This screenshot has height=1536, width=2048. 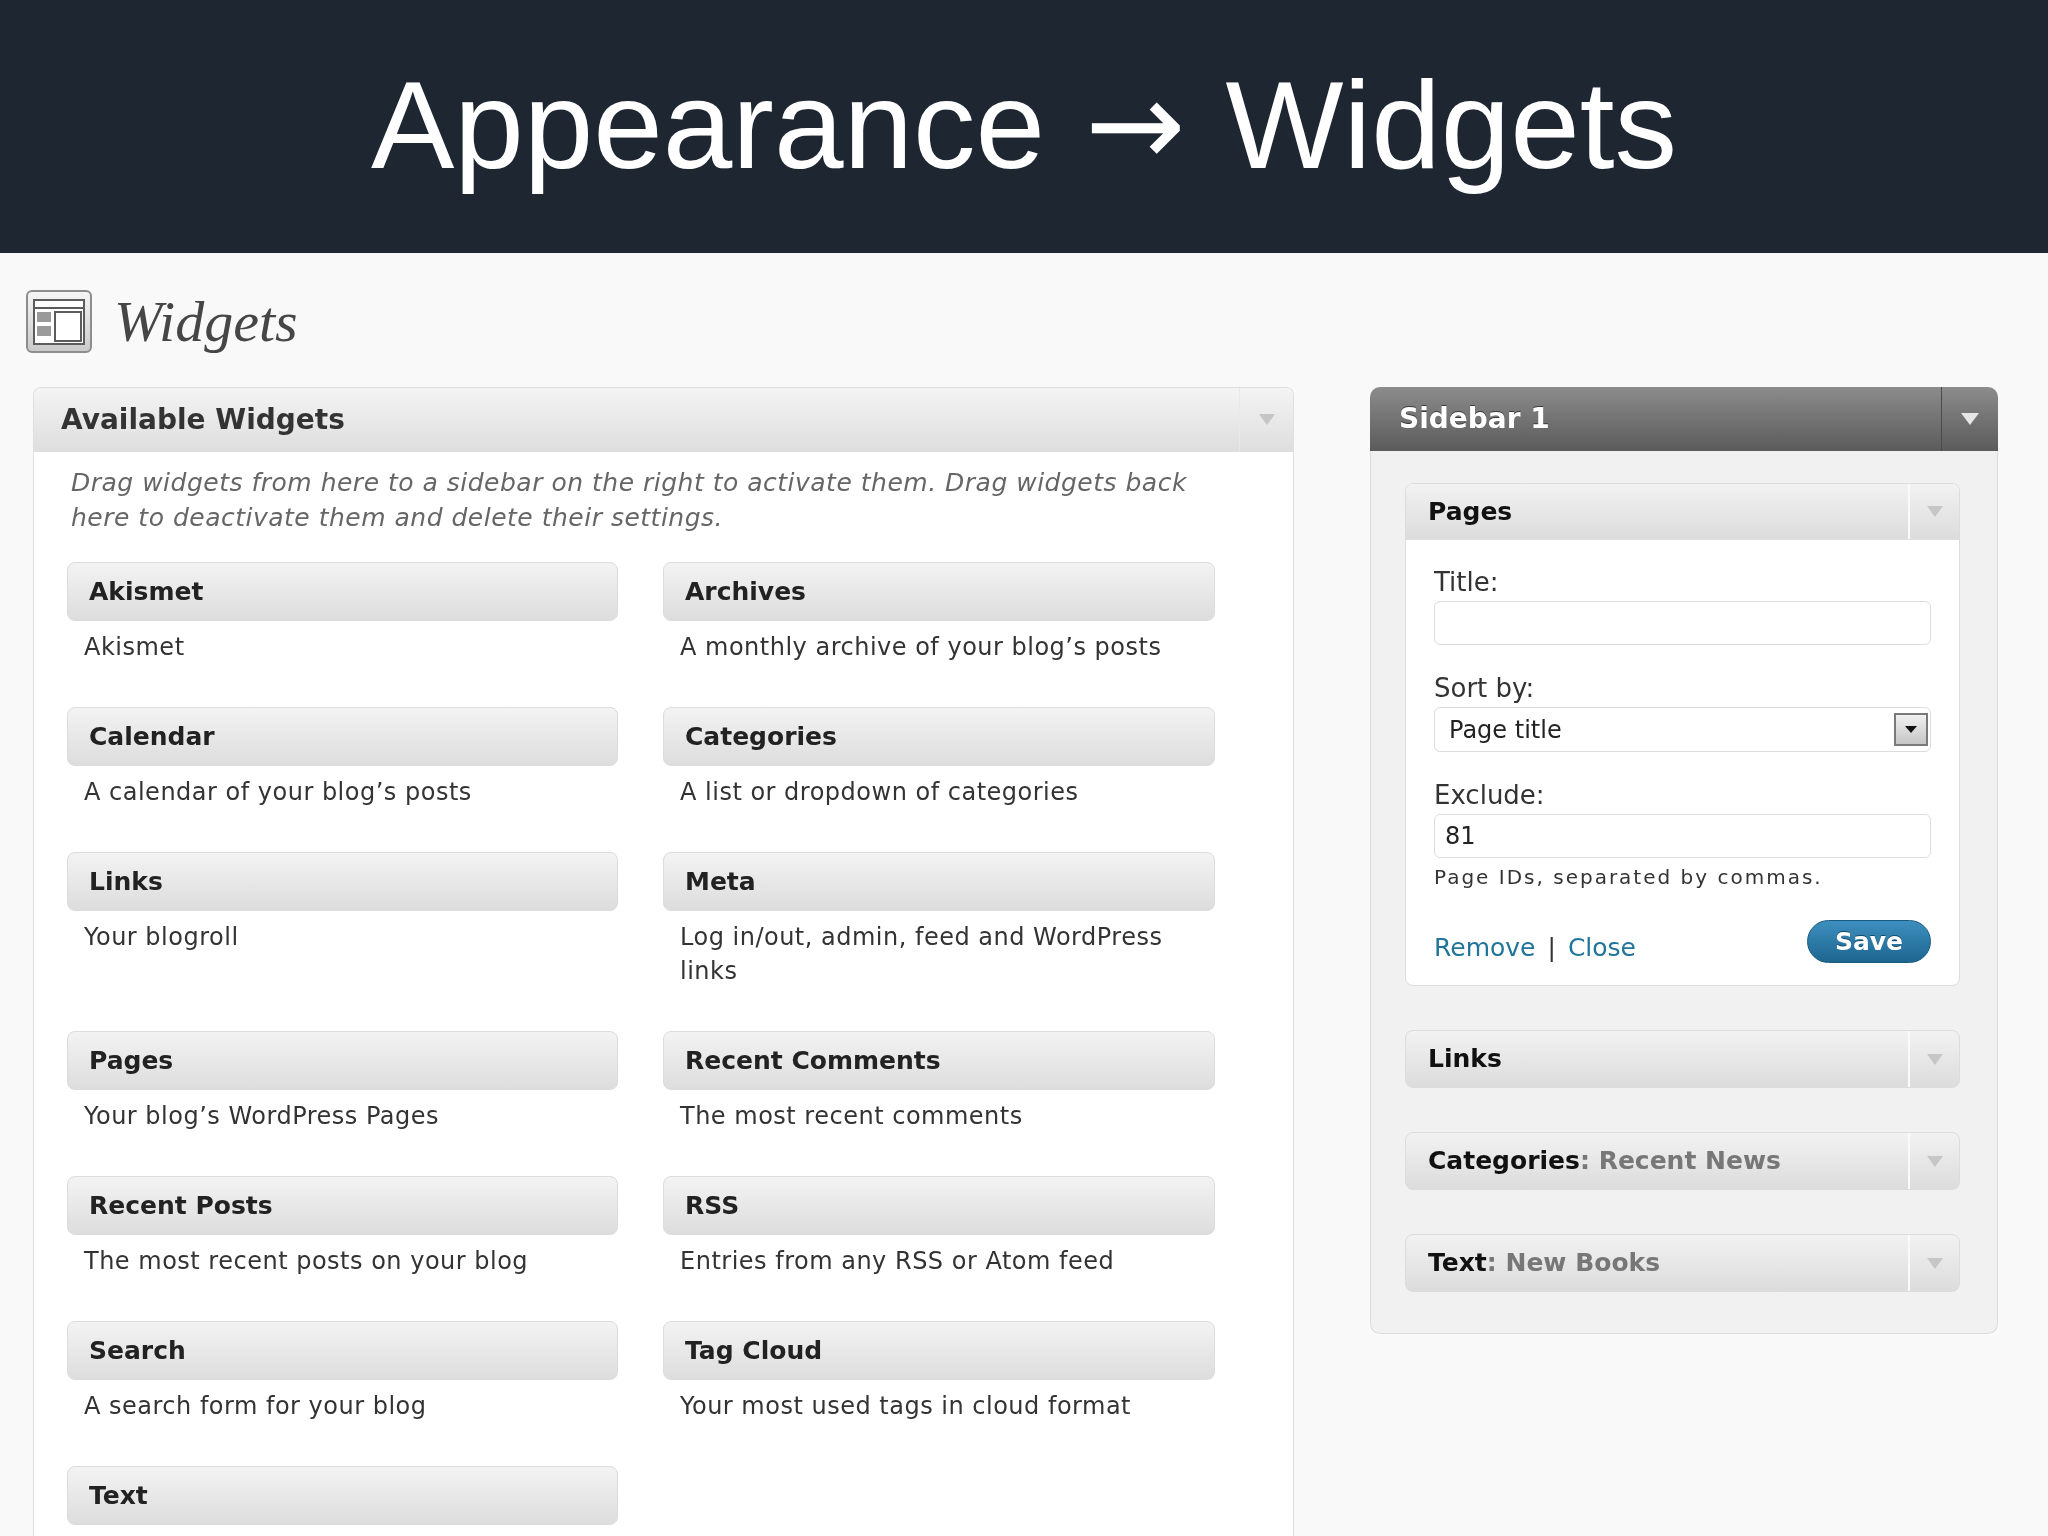 What do you see at coordinates (278, 792) in the screenshot?
I see `widget-description: A calendar of your blog’s posts` at bounding box center [278, 792].